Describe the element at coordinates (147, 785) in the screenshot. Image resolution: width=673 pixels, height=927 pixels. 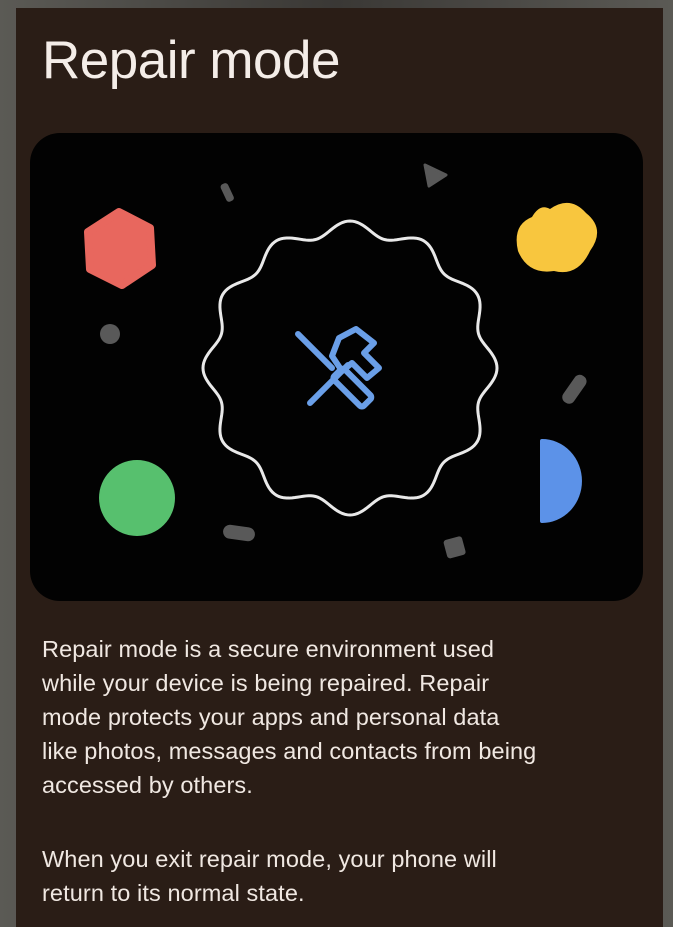
I see `description-line: accessed by others.` at that location.